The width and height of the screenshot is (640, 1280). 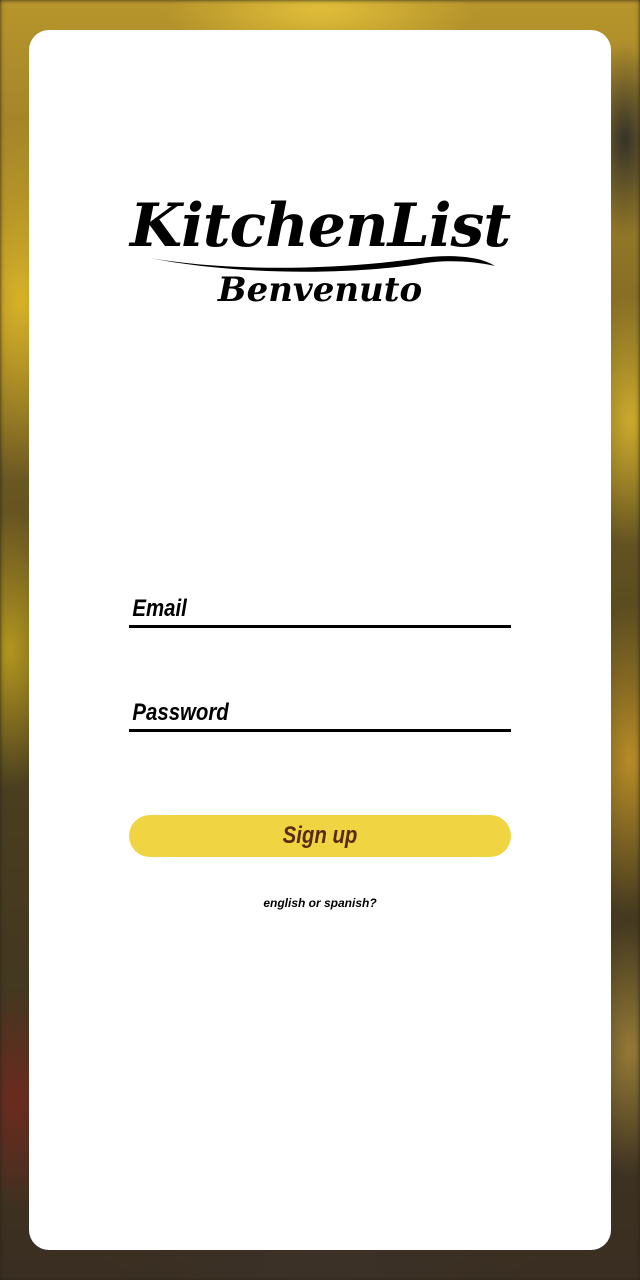 I want to click on email-field, so click(x=320, y=608).